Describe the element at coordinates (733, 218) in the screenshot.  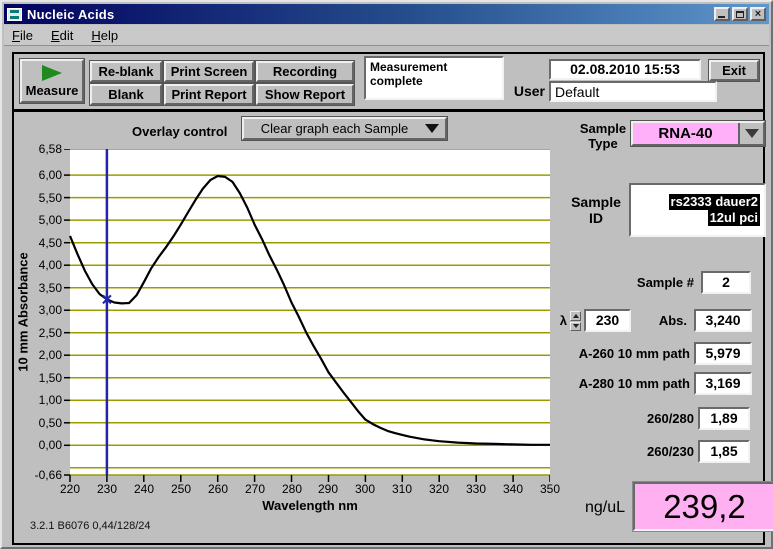
I see `sample-id-line2: 12ul pci` at that location.